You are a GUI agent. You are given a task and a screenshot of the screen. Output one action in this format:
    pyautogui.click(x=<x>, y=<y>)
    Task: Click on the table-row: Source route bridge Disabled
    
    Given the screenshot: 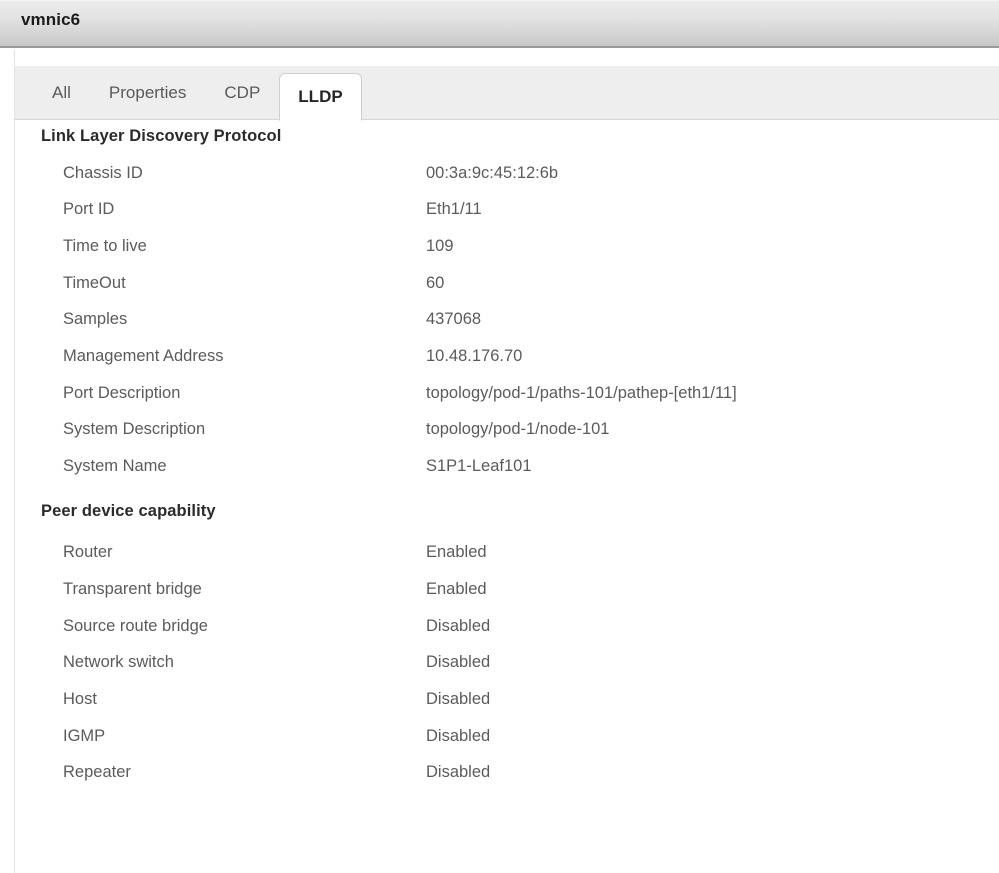 What is the action you would take?
    pyautogui.click(x=507, y=635)
    